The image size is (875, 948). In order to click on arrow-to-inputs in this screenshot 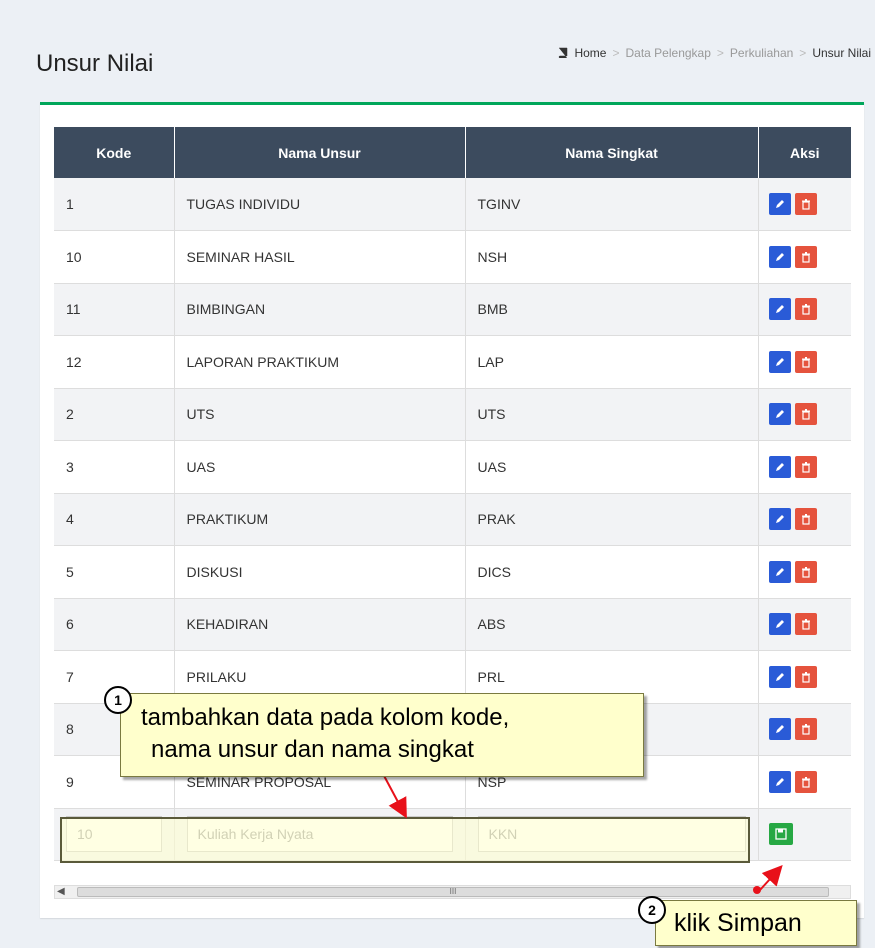, I will do `click(394, 795)`.